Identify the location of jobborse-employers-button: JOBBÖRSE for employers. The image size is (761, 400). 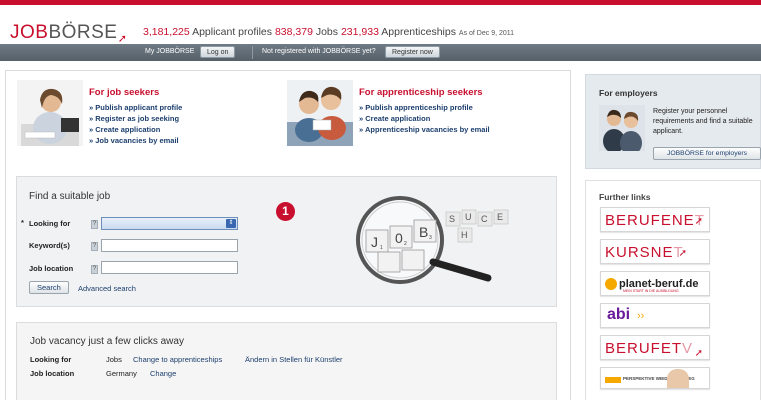
(707, 153).